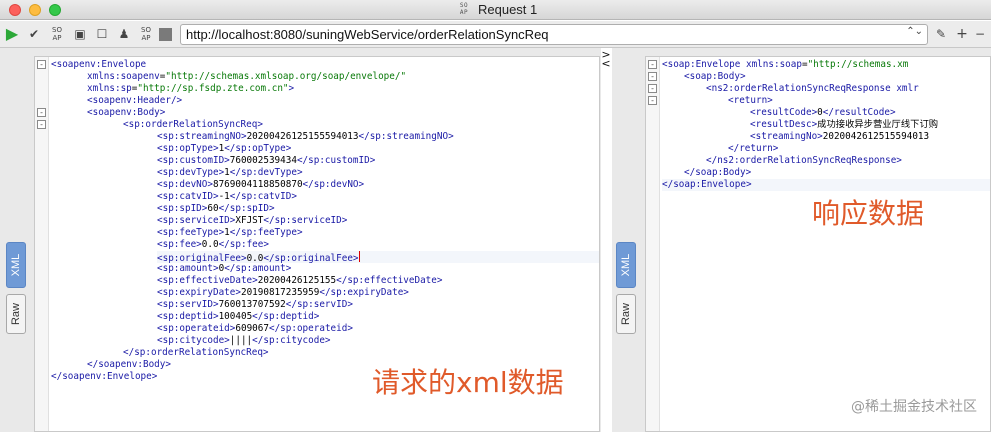 This screenshot has height=432, width=991. Describe the element at coordinates (238, 316) in the screenshot. I see `xml-field-line: <sp:deptid>100405</sp:deptid>` at that location.